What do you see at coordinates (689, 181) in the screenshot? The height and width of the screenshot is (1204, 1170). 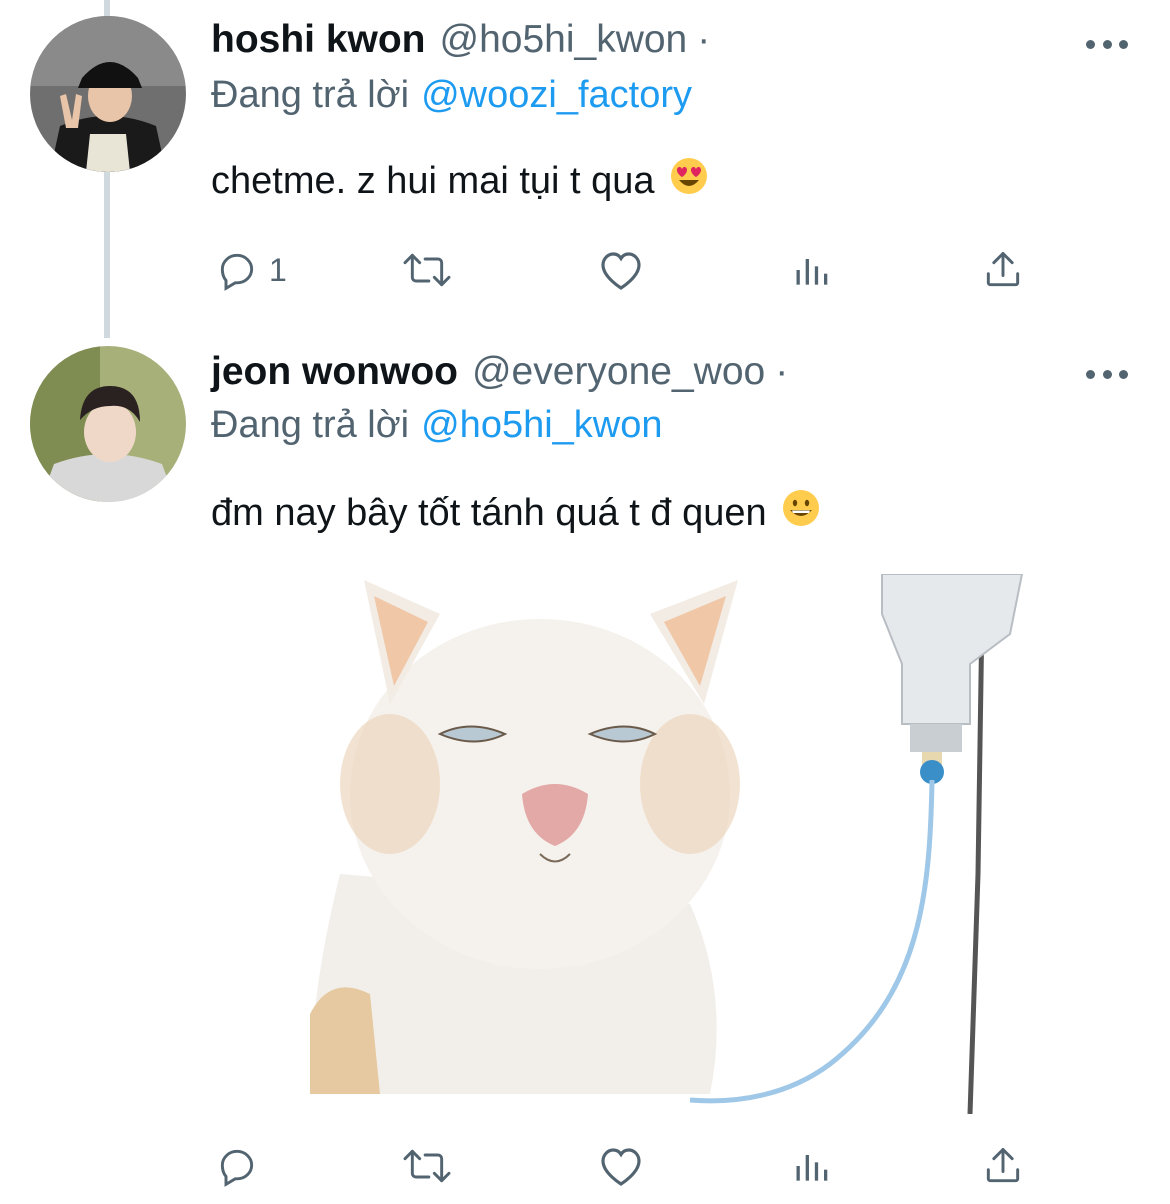 I see `heart-eyes-emoji-icon` at bounding box center [689, 181].